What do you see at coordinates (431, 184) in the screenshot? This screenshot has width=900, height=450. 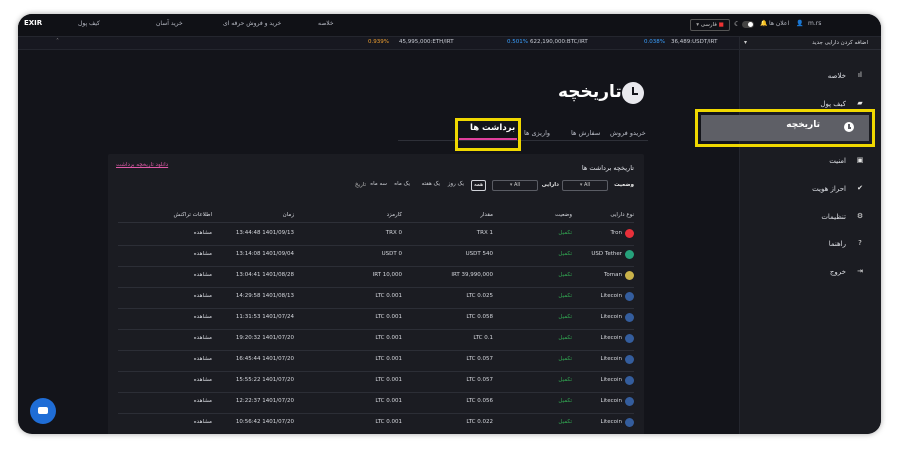 I see `range-week-button: یک هفته` at bounding box center [431, 184].